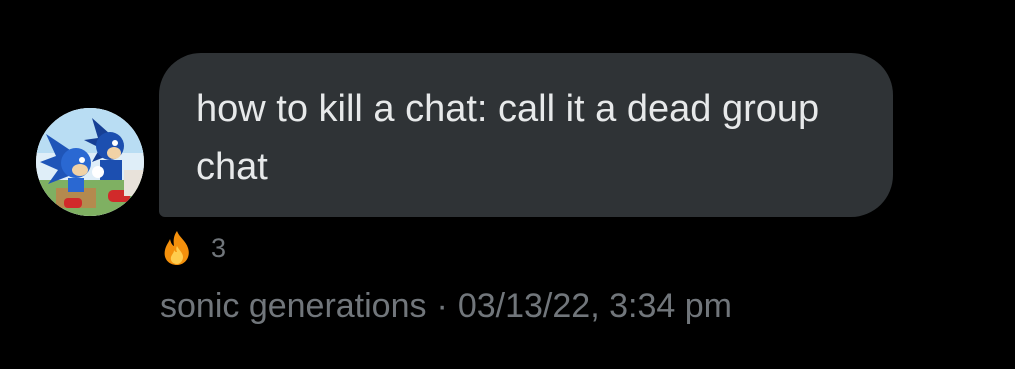  I want to click on reaction-badge: 3, so click(193, 248).